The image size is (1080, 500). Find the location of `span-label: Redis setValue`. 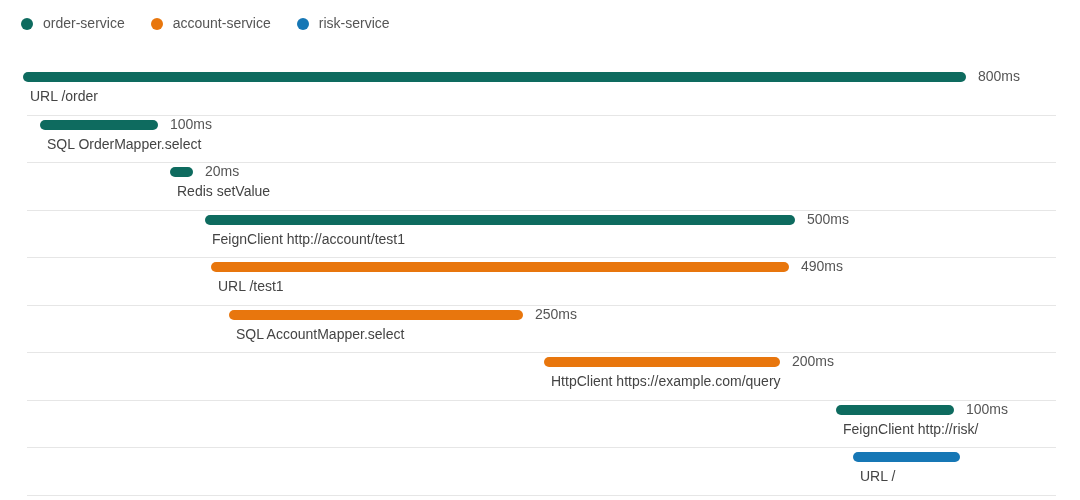

span-label: Redis setValue is located at coordinates (224, 191).